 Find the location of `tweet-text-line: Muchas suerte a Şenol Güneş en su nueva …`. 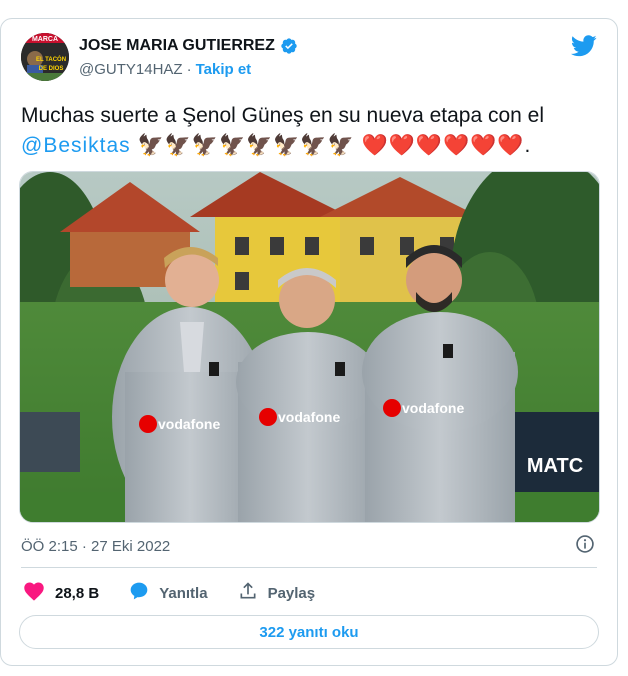

tweet-text-line: Muchas suerte a Şenol Güneş en su nueva … is located at coordinates (283, 115).